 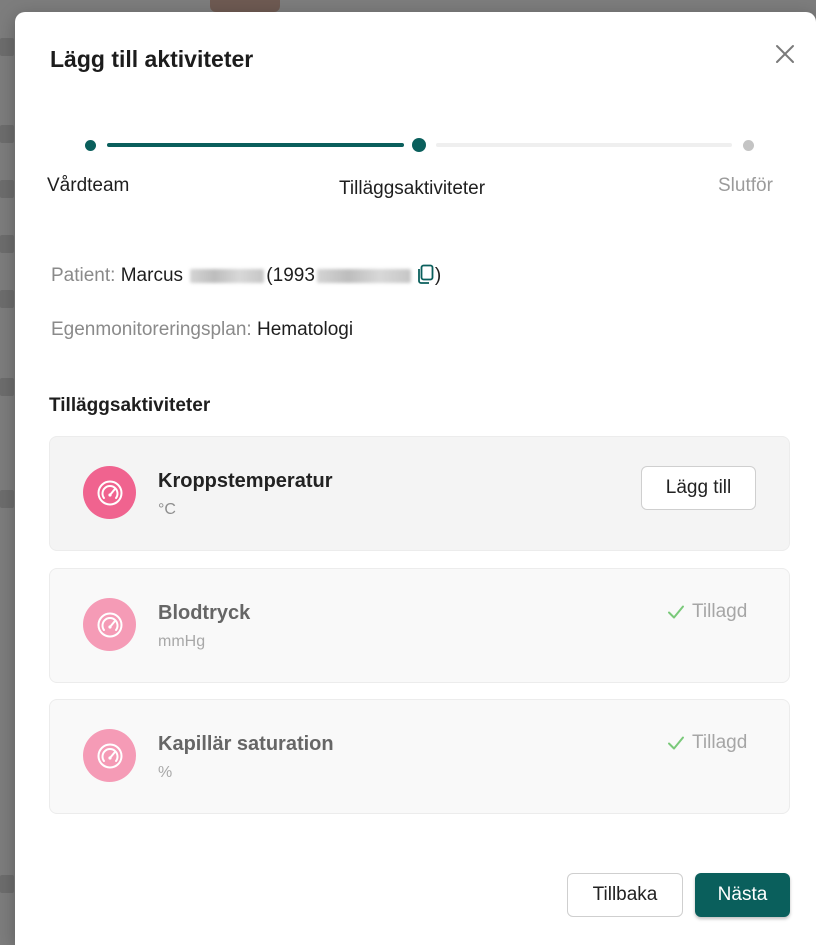 I want to click on plan-label: Egenmonitoreringsplan, so click(x=149, y=329).